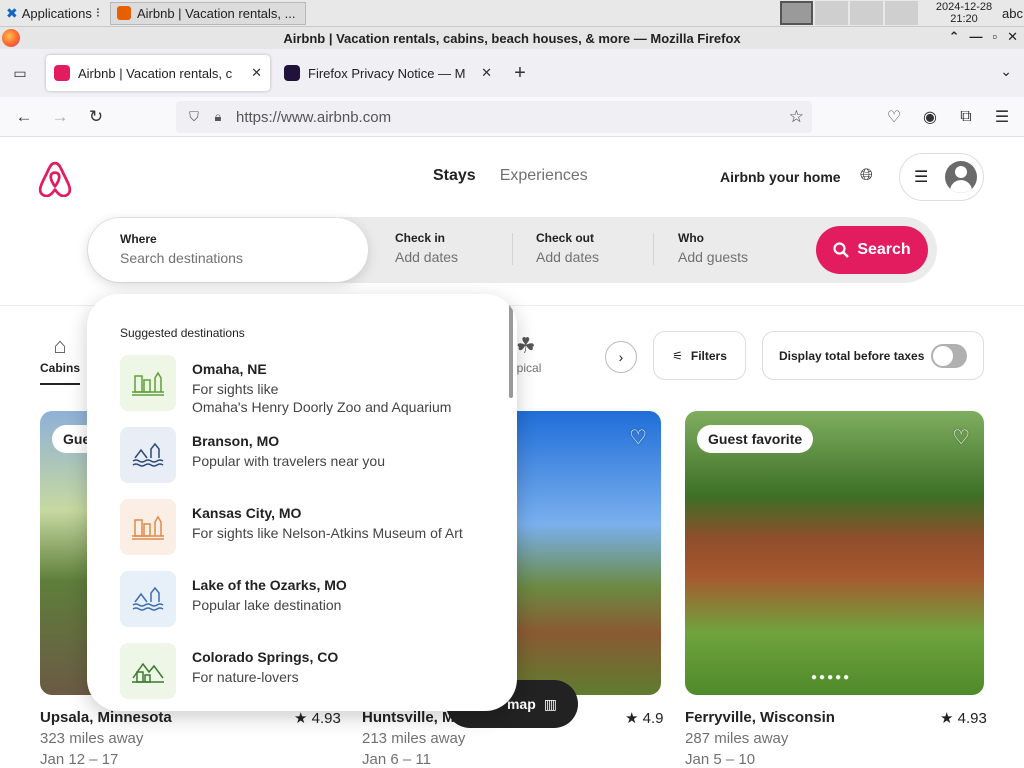 The width and height of the screenshot is (1024, 768). Describe the element at coordinates (544, 176) in the screenshot. I see `nav-experiences: Experiences` at that location.